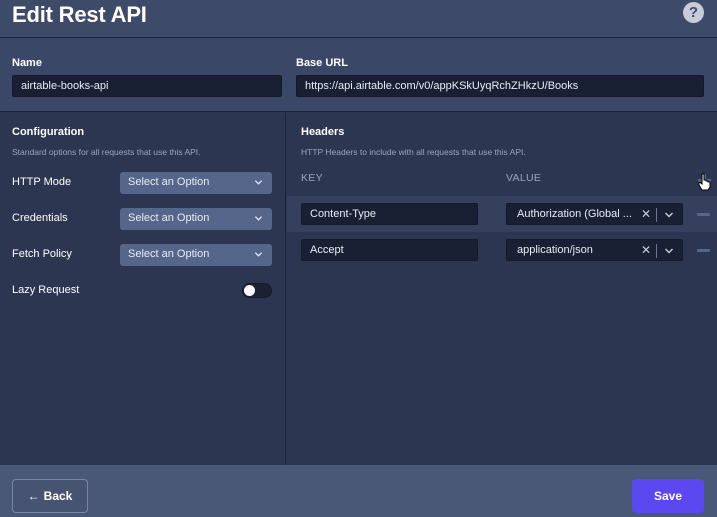 Image resolution: width=717 pixels, height=517 pixels. I want to click on lazy-request-toggle, so click(257, 290).